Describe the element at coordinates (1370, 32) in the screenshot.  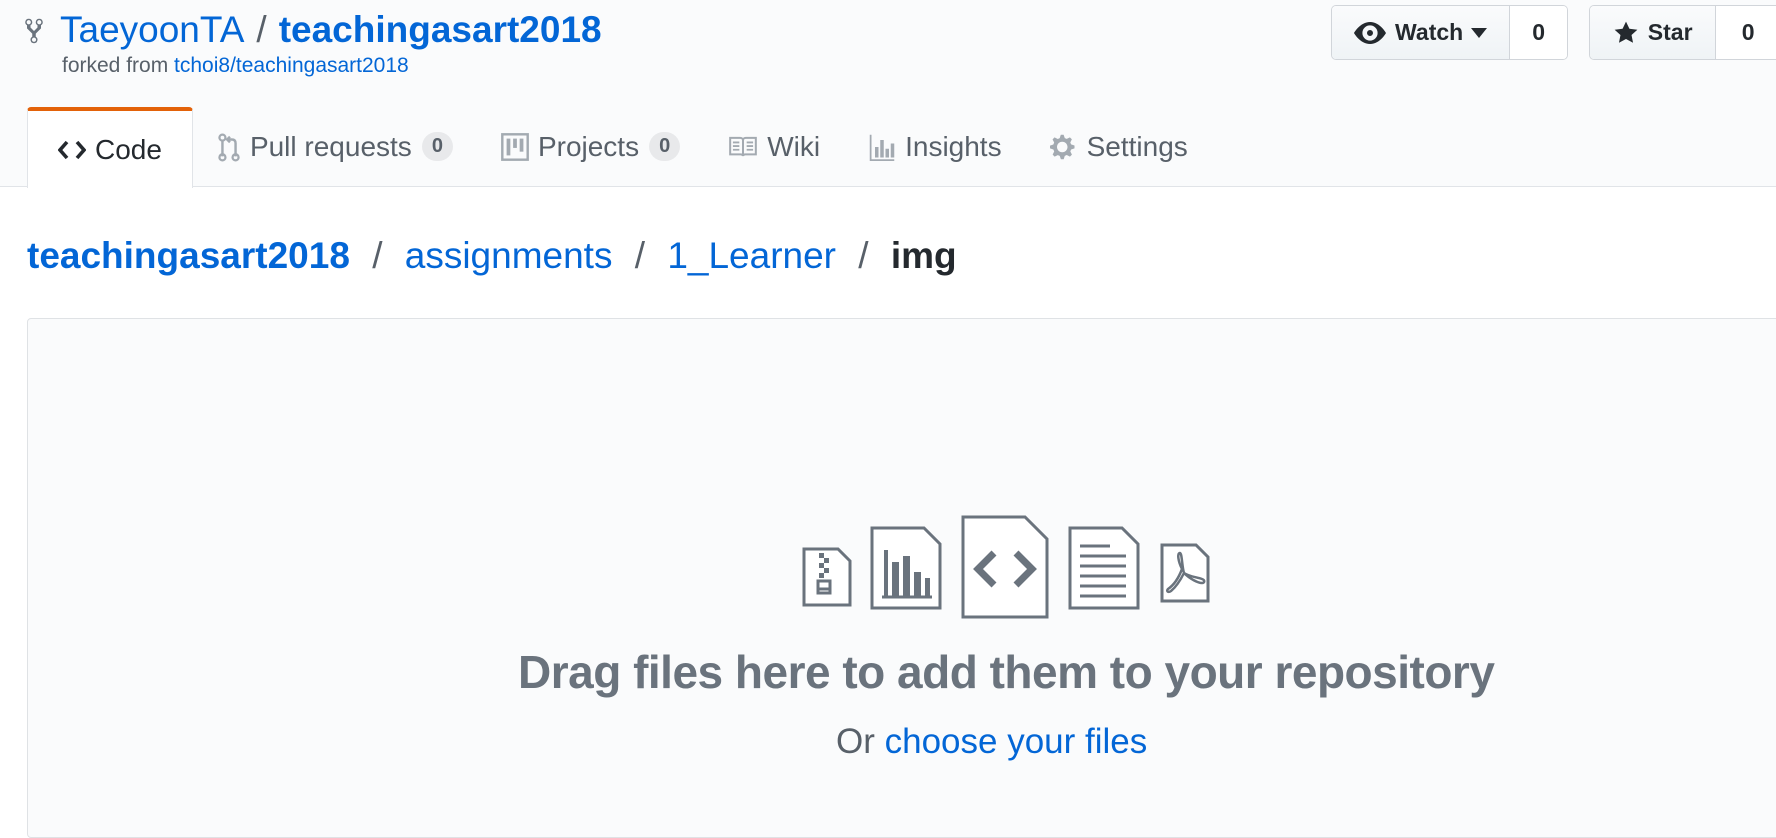
I see `eye-icon` at that location.